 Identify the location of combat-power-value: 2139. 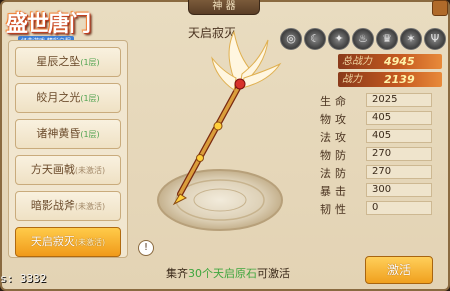
(399, 79).